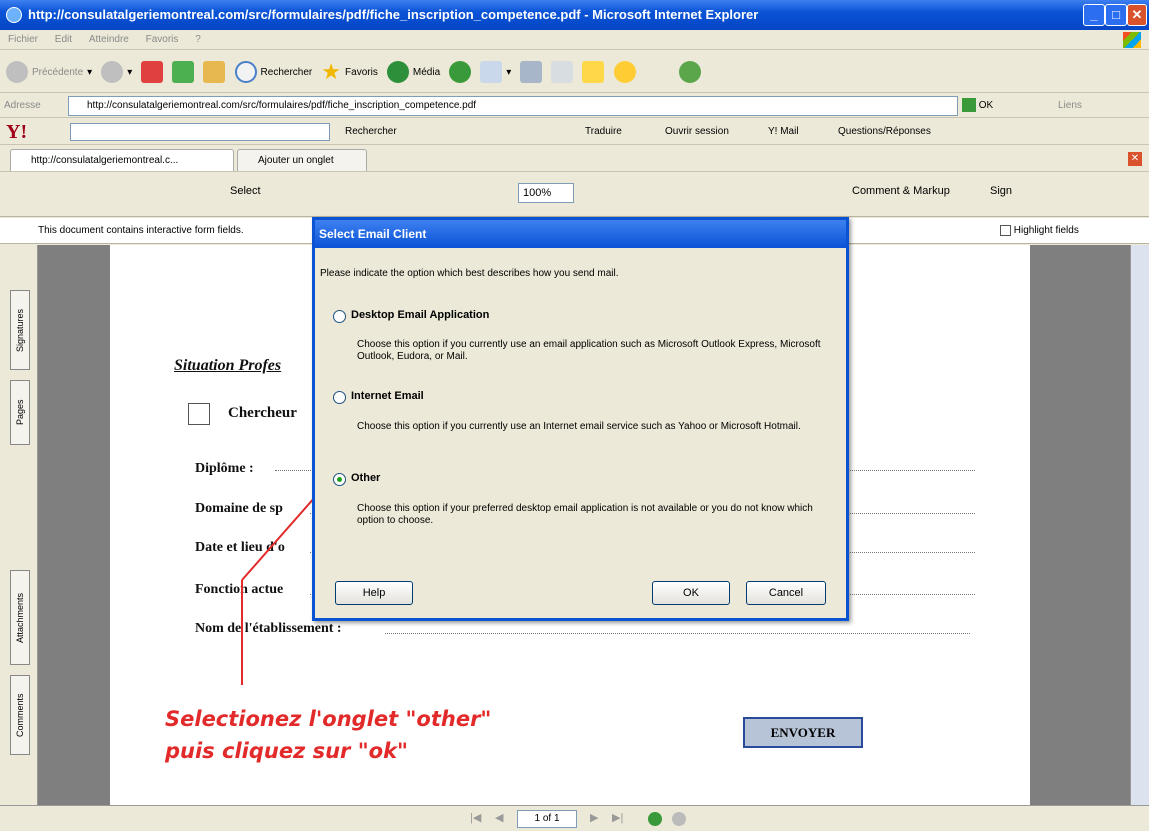 The width and height of the screenshot is (1149, 831). What do you see at coordinates (655, 819) in the screenshot?
I see `go-back-icon` at bounding box center [655, 819].